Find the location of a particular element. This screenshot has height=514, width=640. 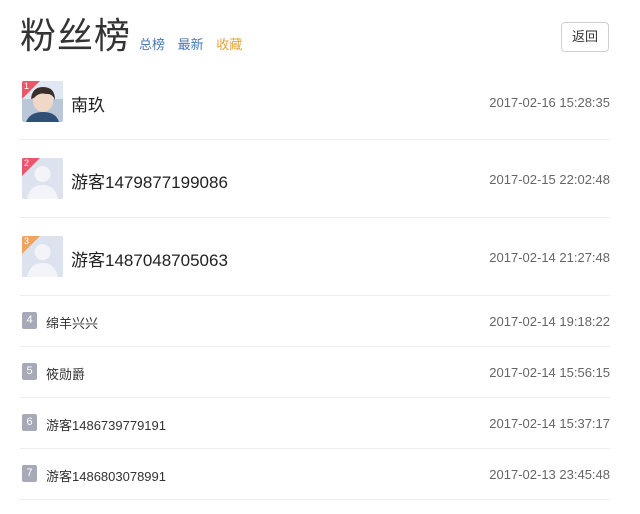

tab-bar: 总榜 最新 收藏 is located at coordinates (195, 43).